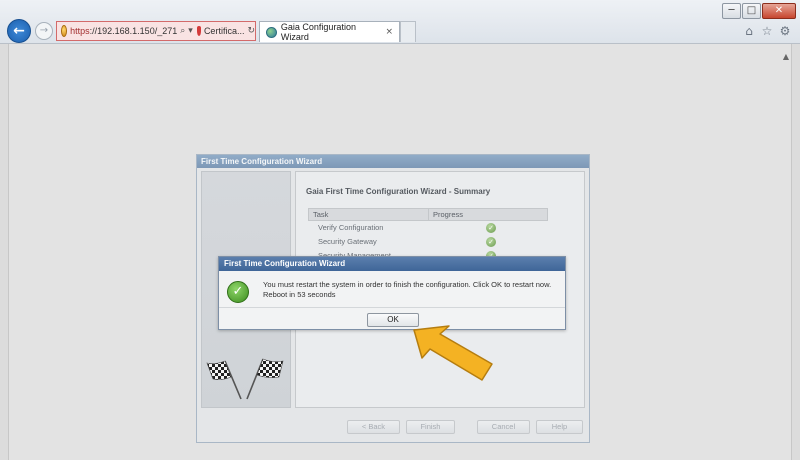 The width and height of the screenshot is (800, 460). I want to click on minimize-icon: ─, so click(731, 10).